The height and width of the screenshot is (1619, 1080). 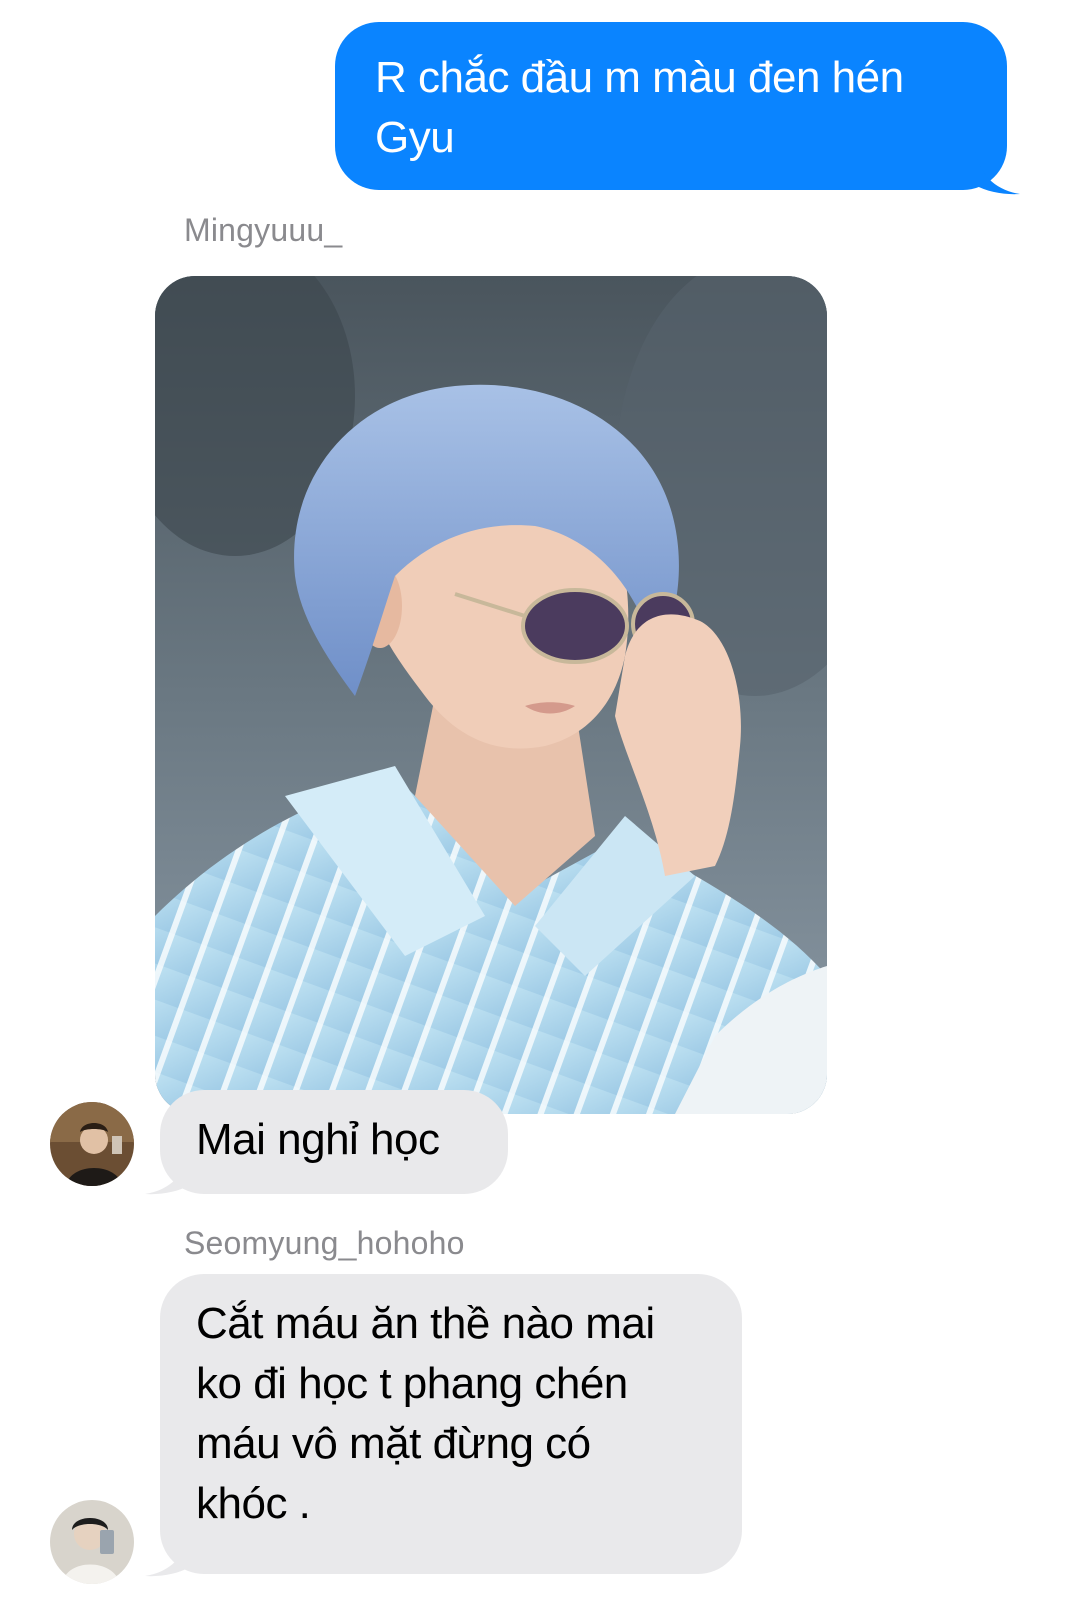 What do you see at coordinates (412, 1383) in the screenshot?
I see `message-line: ko đi học t phang chén` at bounding box center [412, 1383].